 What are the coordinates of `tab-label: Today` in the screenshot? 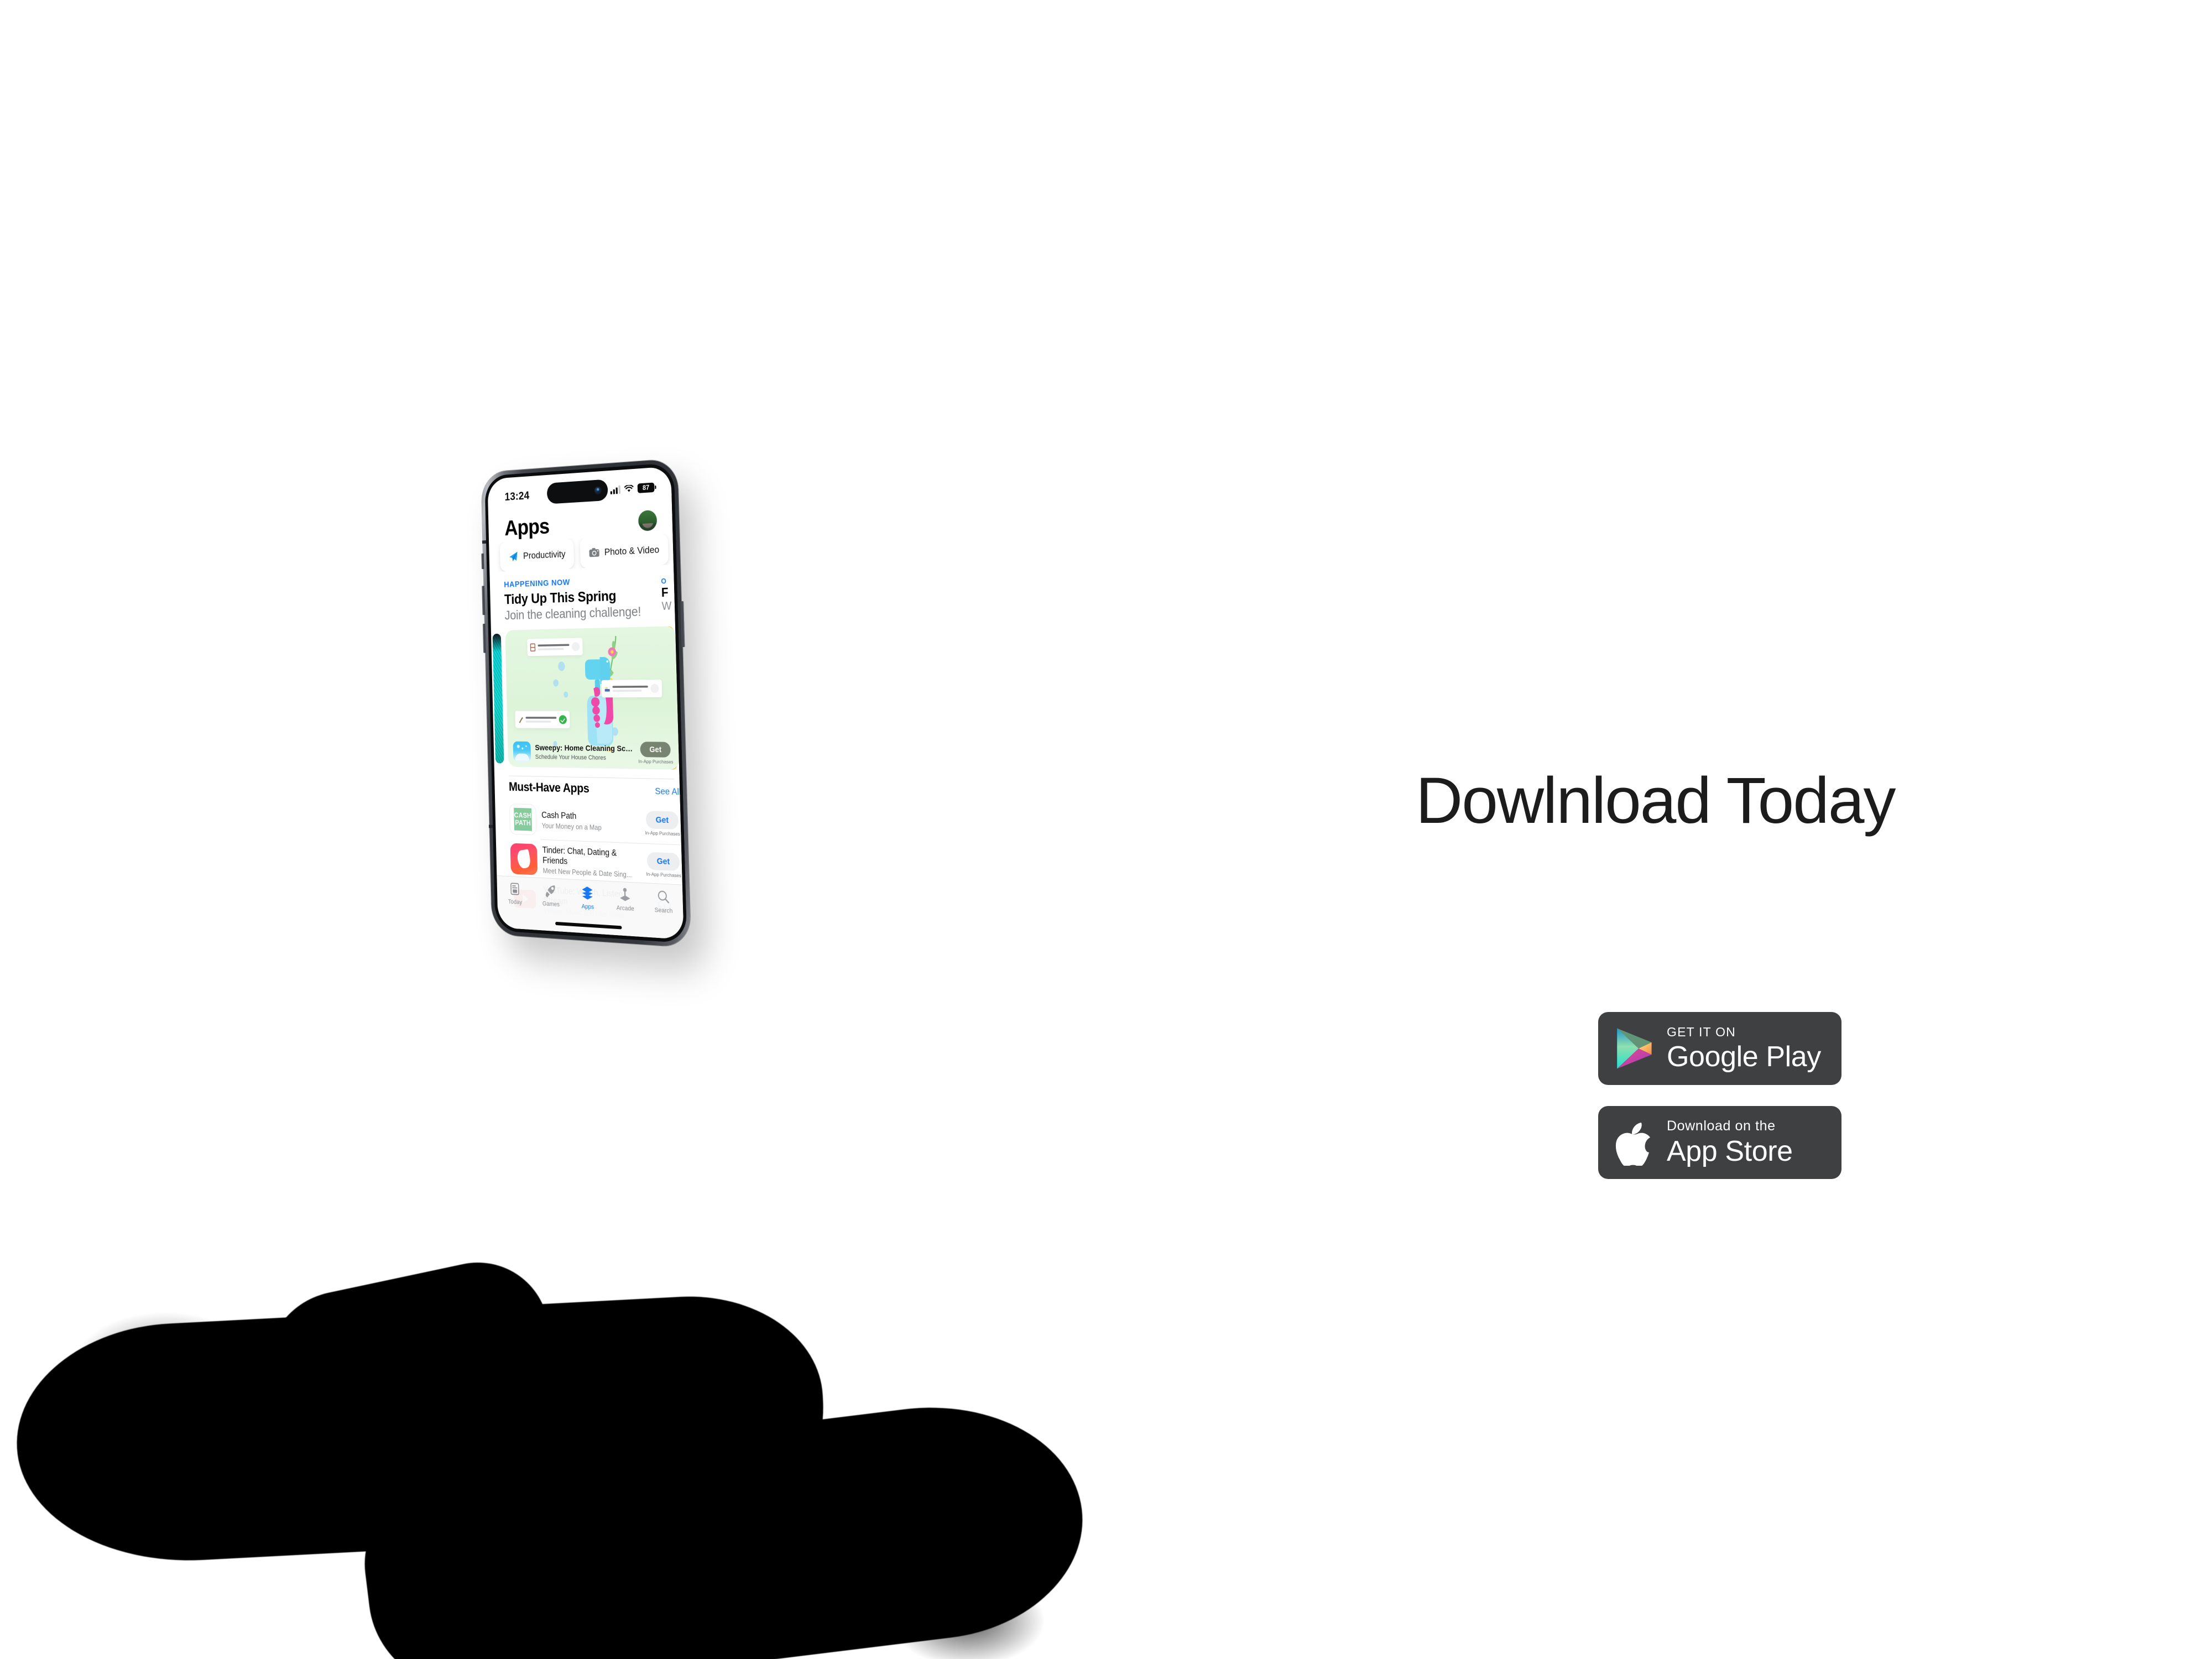 It's located at (515, 902).